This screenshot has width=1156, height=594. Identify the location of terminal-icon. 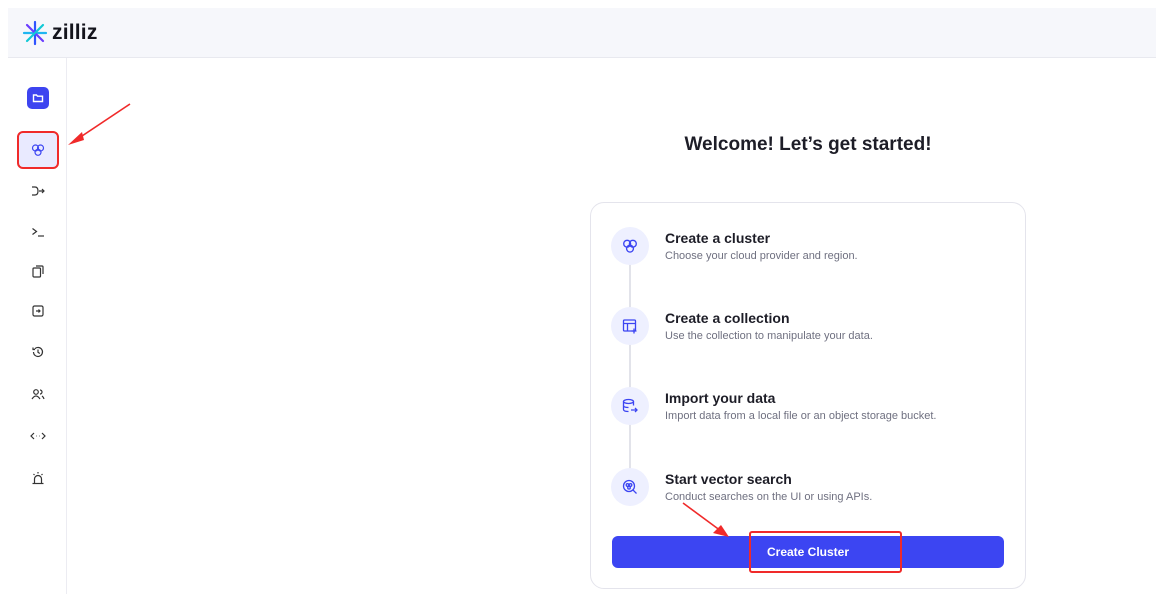
(38, 232).